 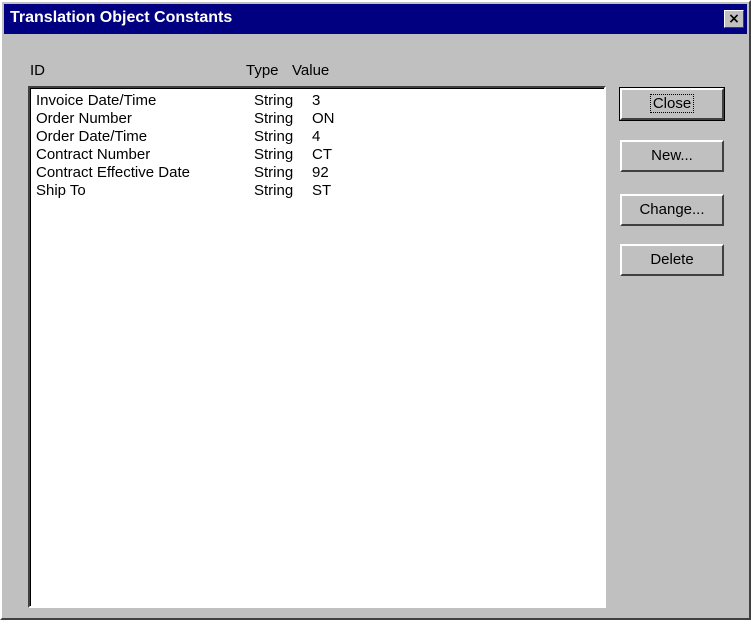 I want to click on constant-value: 92, so click(x=320, y=172).